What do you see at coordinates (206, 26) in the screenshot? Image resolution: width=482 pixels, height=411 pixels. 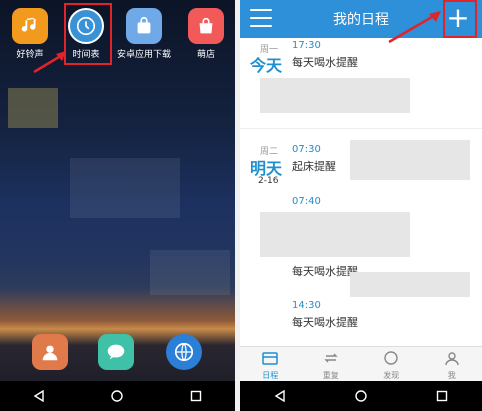 I see `shop-bag-icon` at bounding box center [206, 26].